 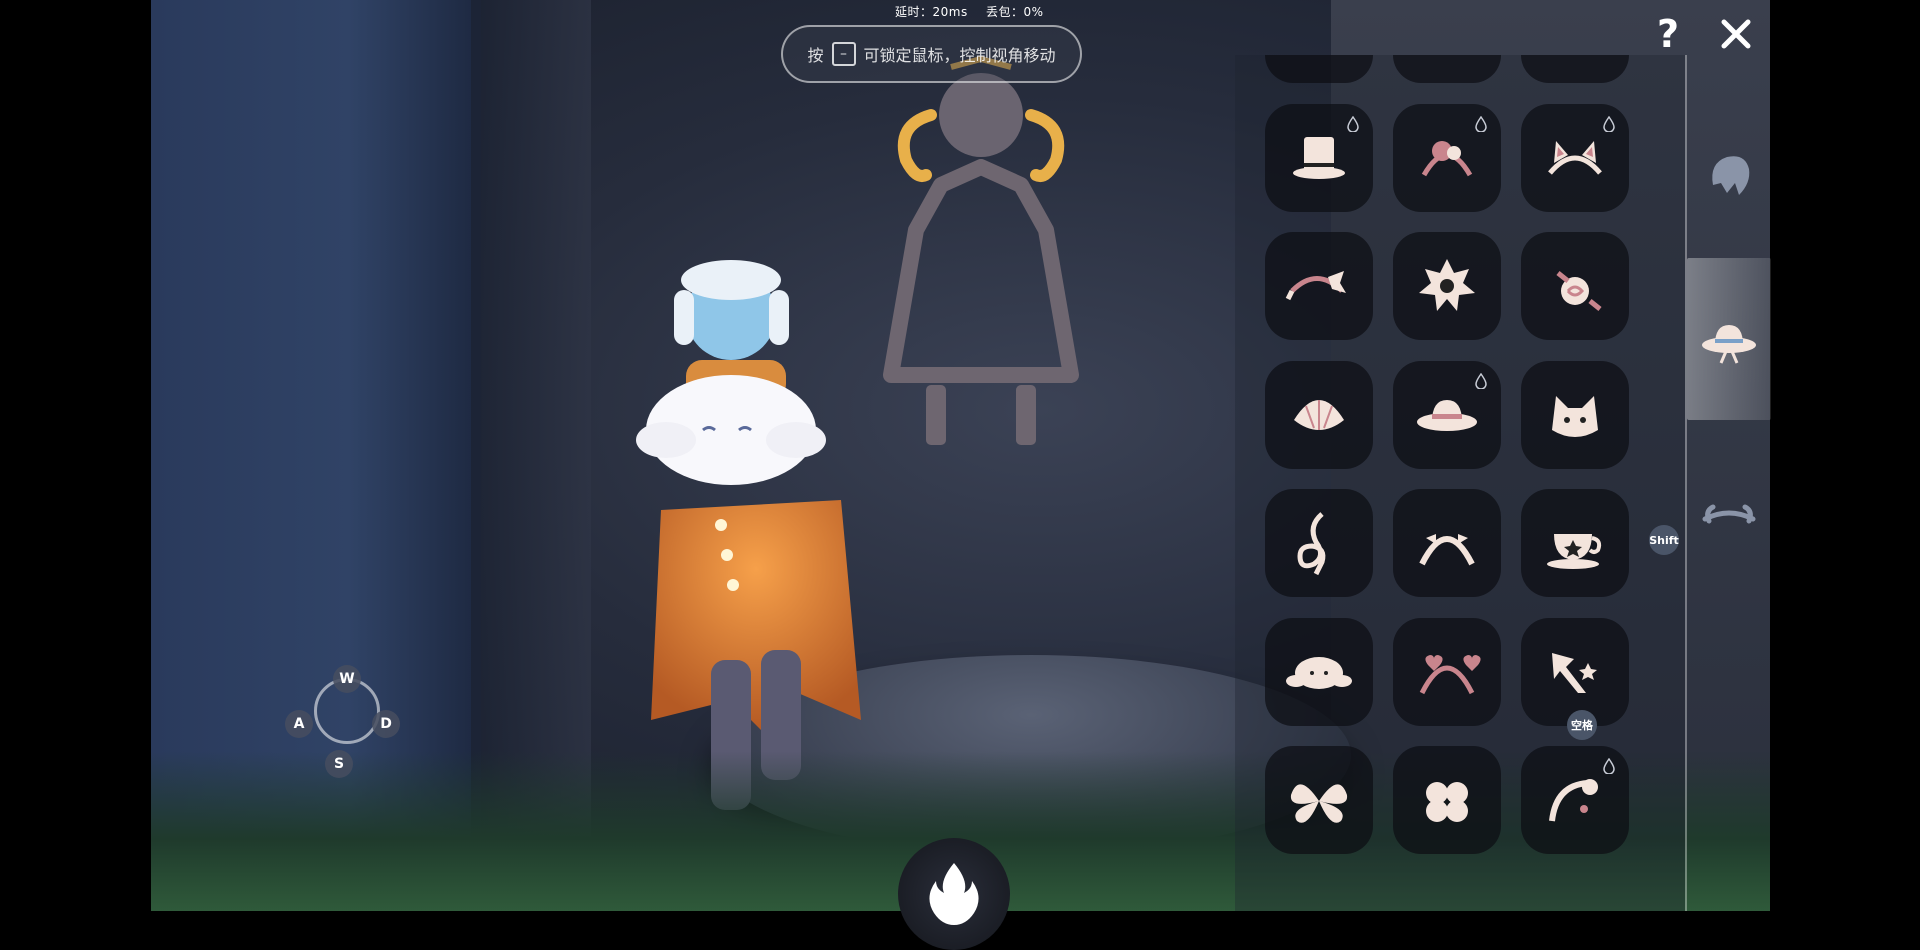 I want to click on key-d: D, so click(x=386, y=724).